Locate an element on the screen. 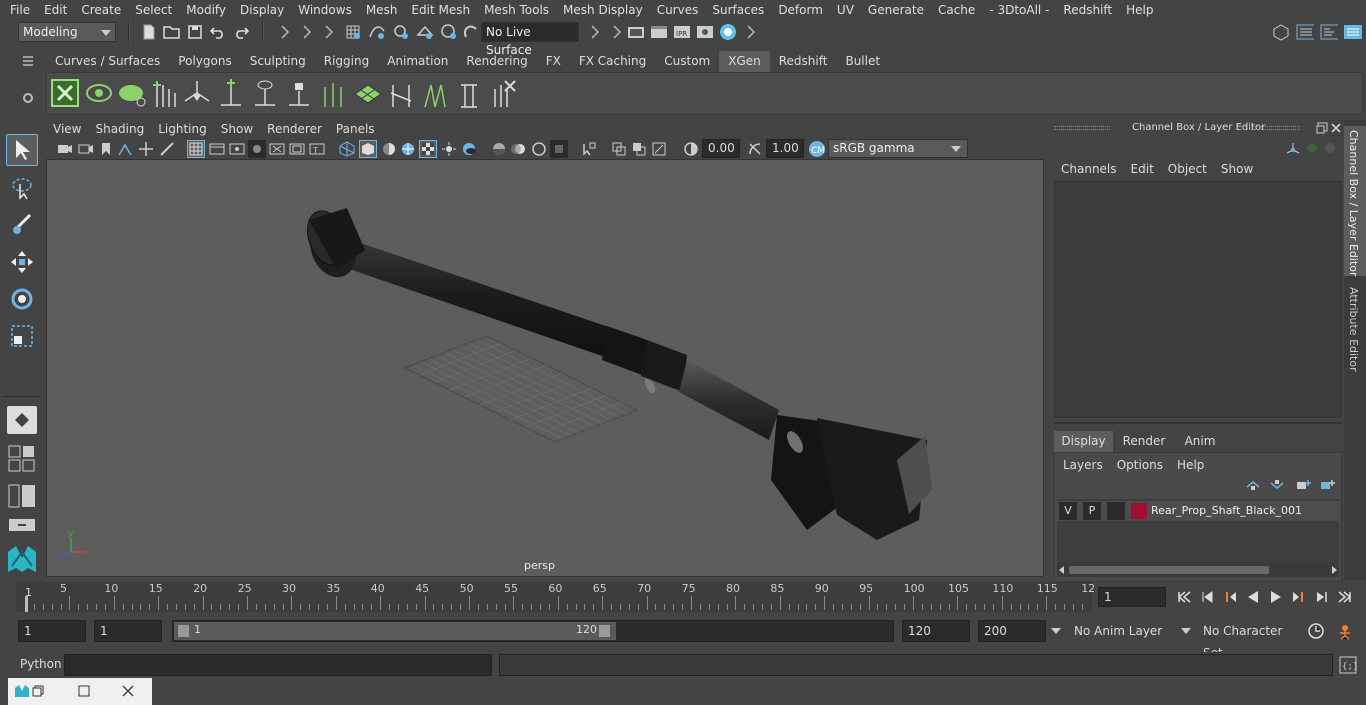  colorspace-dropdown: sRGB gamma is located at coordinates (898, 148).